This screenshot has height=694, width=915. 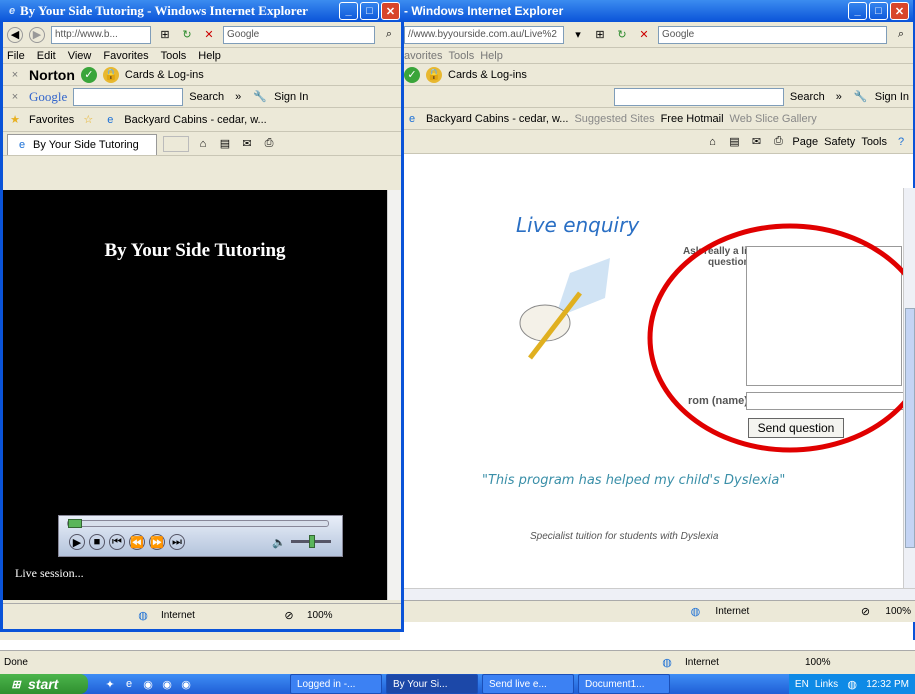 I want to click on new-tab-icon, so click(x=176, y=143).